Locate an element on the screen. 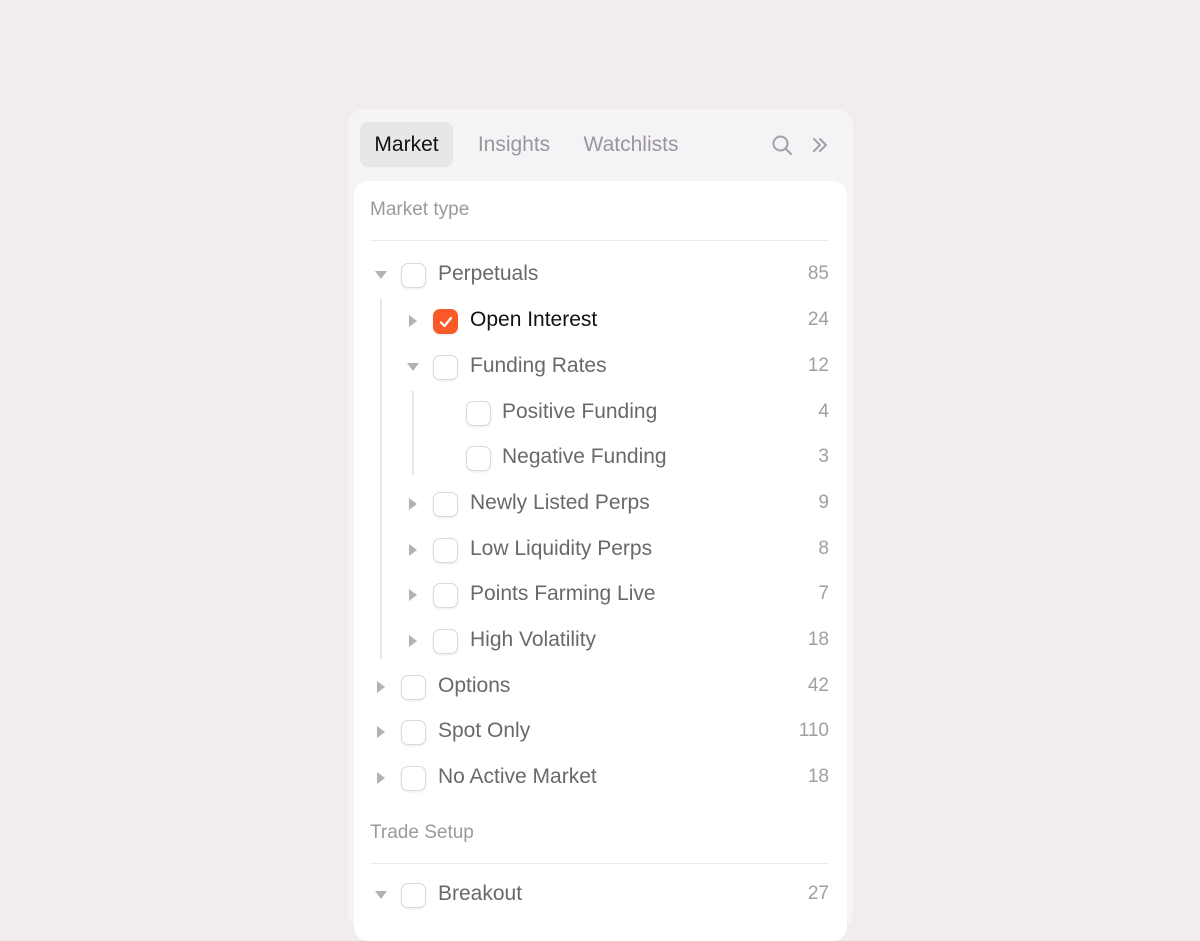 This screenshot has height=941, width=1200. chevrons-right-icon is located at coordinates (820, 145).